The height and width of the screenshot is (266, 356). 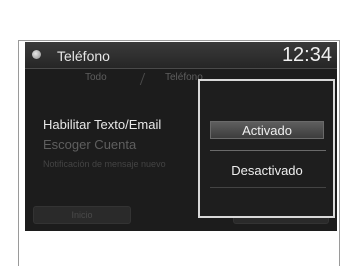 What do you see at coordinates (306, 55) in the screenshot?
I see `clock: 12:34` at bounding box center [306, 55].